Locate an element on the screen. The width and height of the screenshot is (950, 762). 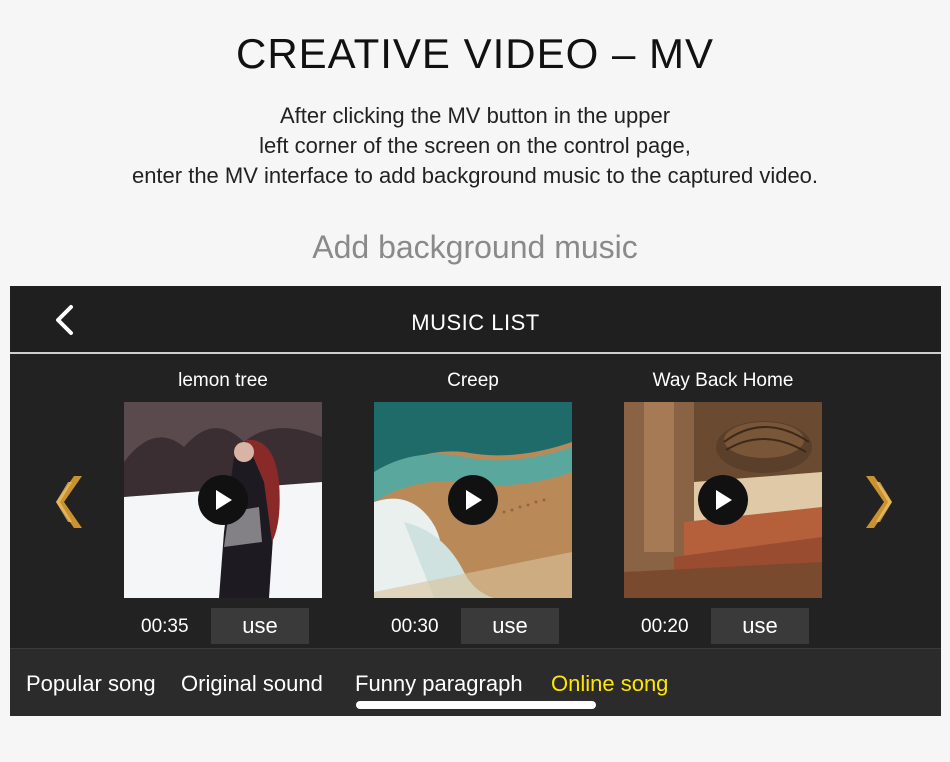
screen-title: MUSIC LIST is located at coordinates (475, 322).